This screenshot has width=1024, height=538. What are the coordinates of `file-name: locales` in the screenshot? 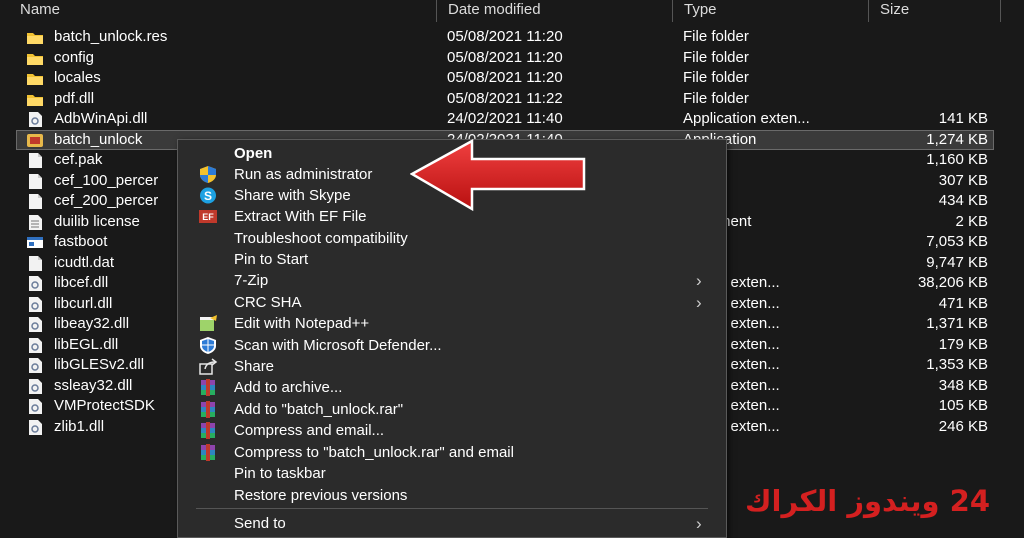 It's located at (77, 77).